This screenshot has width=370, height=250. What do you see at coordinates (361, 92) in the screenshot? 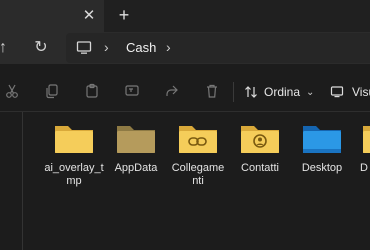
I see `view-label: Visu` at bounding box center [361, 92].